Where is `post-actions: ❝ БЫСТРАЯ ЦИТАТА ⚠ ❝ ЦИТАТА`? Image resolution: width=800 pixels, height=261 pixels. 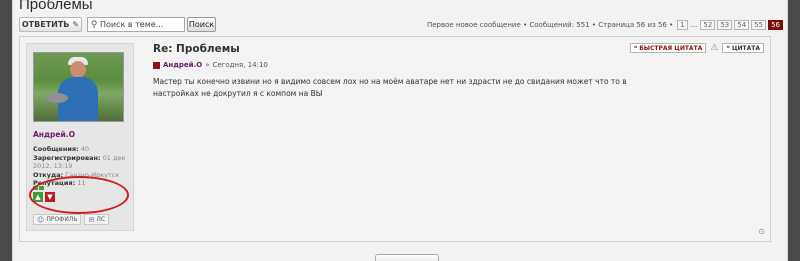
post-actions: ❝ БЫСТРАЯ ЦИТАТА ⚠ ❝ ЦИТАТА is located at coordinates (696, 48).